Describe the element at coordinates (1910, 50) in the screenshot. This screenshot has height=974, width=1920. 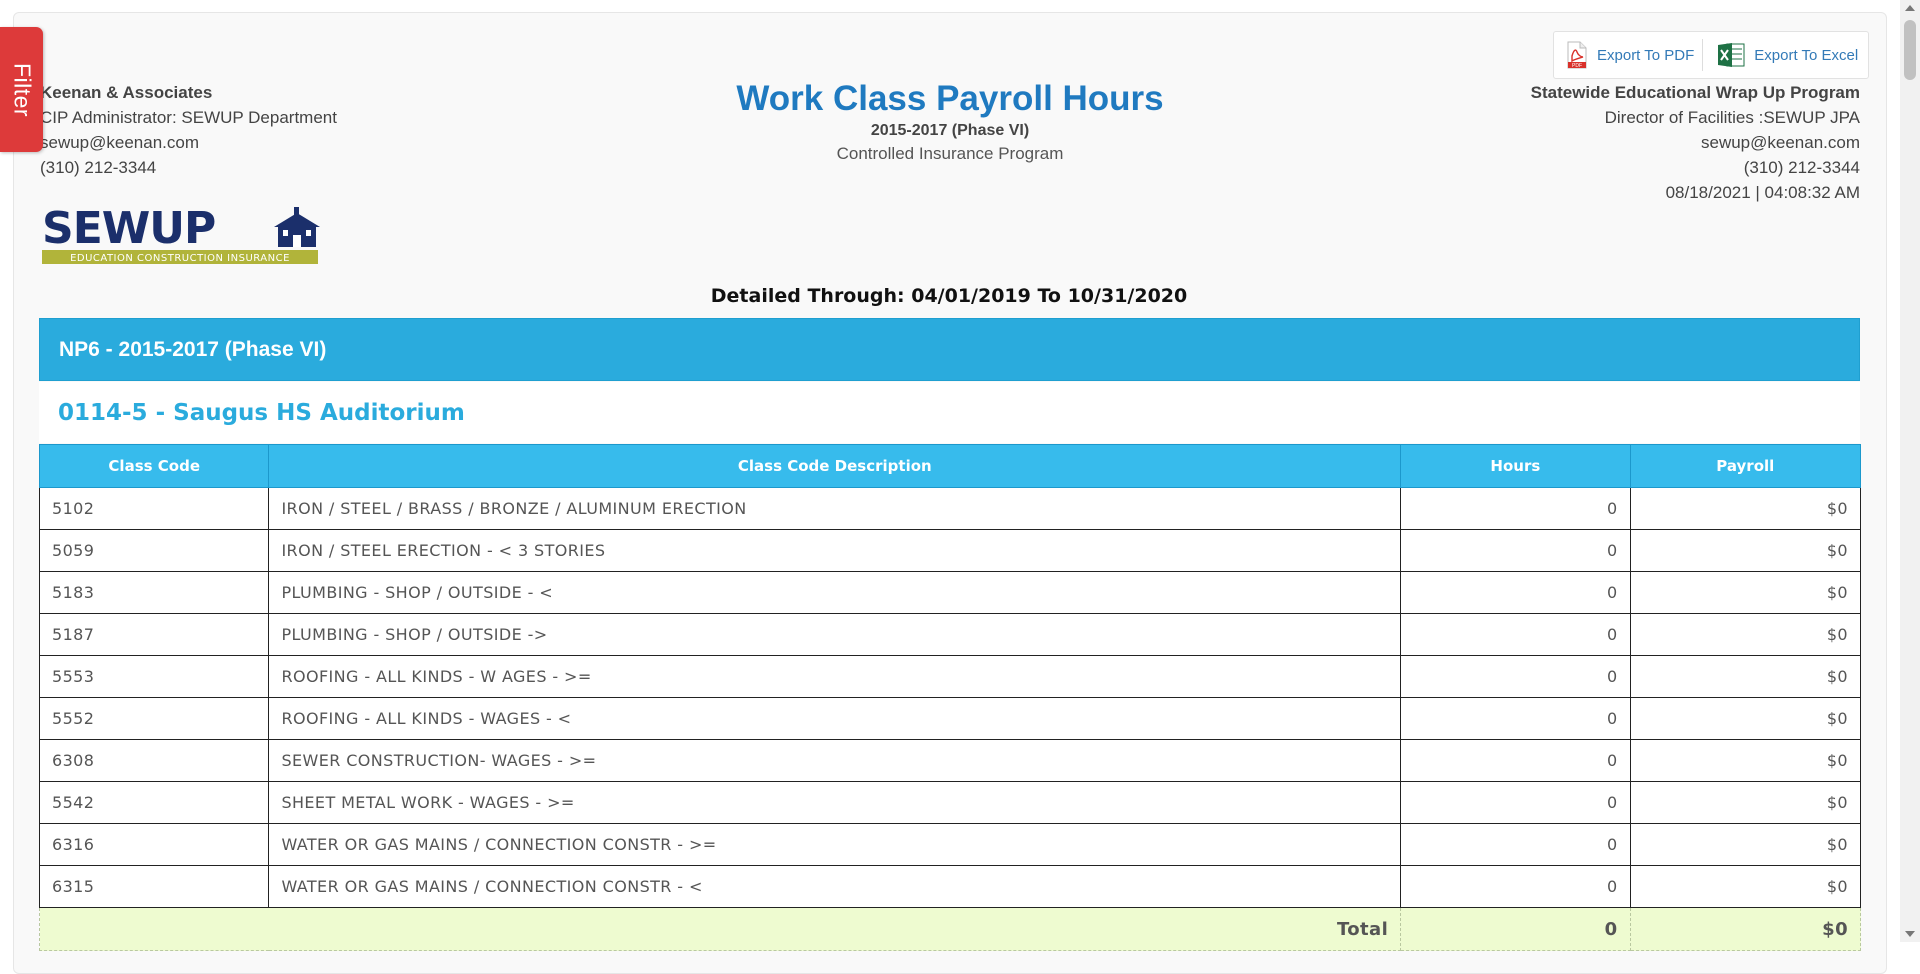
I see `scrollbar-thumb` at that location.